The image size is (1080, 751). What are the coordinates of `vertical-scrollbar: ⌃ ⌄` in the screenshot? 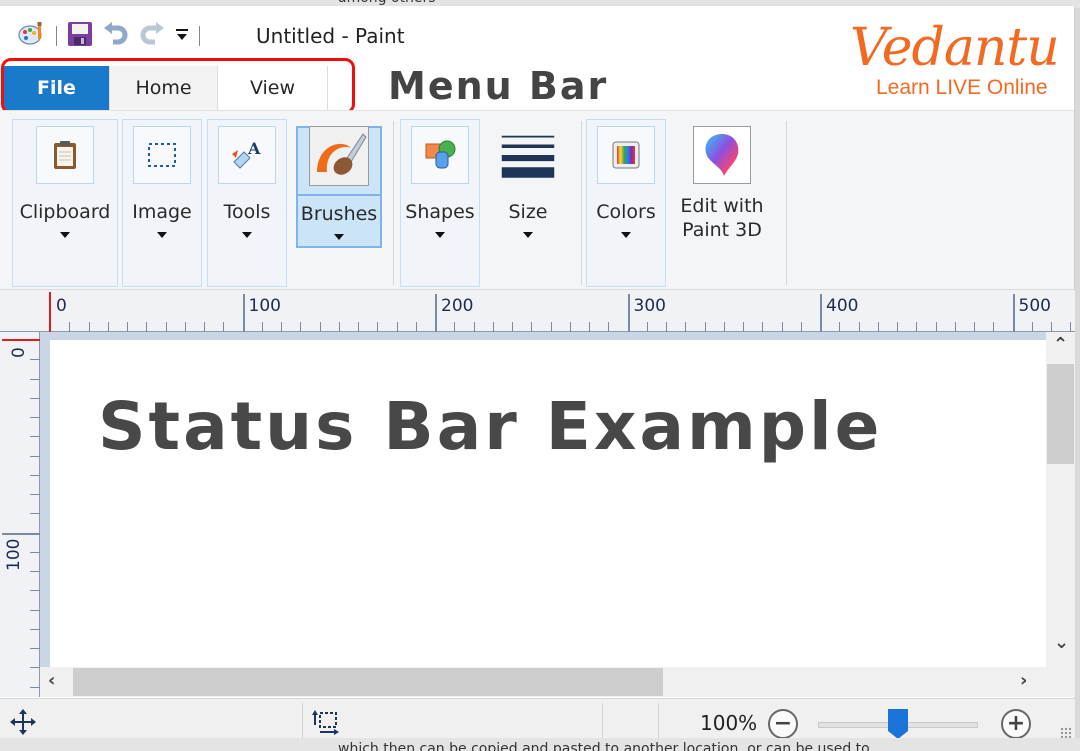 It's located at (1060, 499).